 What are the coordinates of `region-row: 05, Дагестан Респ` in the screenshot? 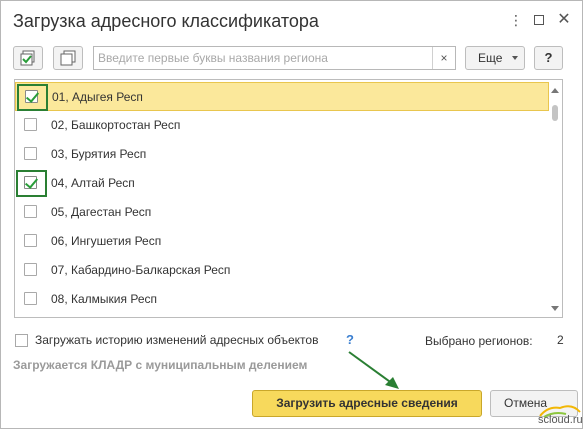 It's located at (282, 212).